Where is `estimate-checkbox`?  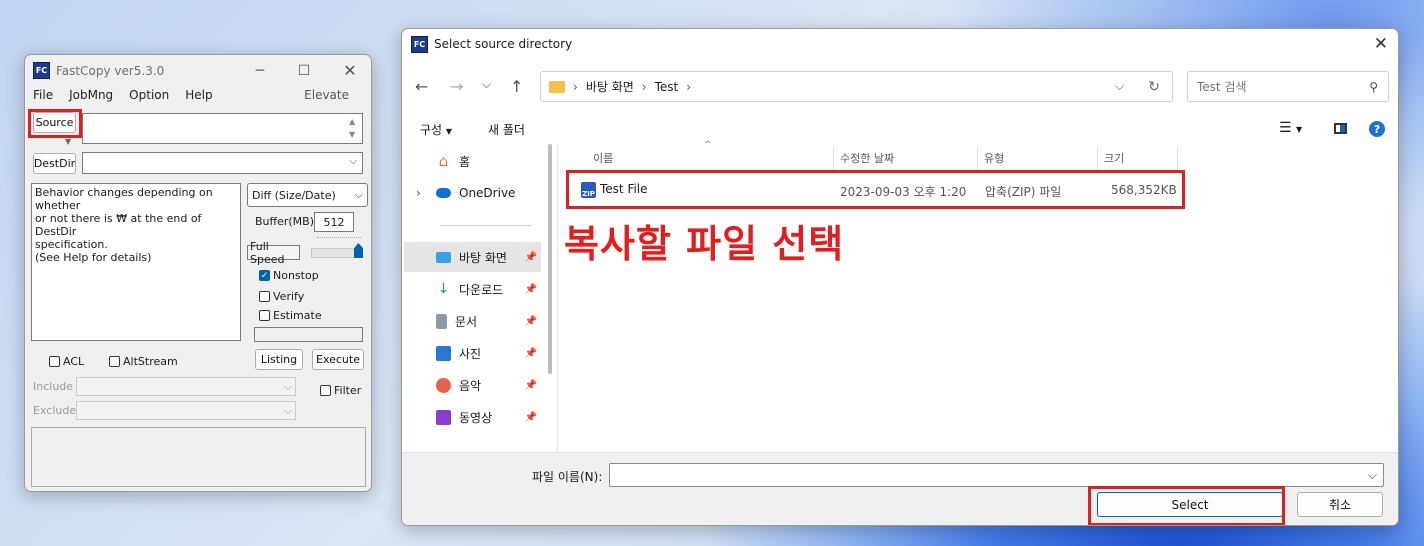
estimate-checkbox is located at coordinates (264, 315).